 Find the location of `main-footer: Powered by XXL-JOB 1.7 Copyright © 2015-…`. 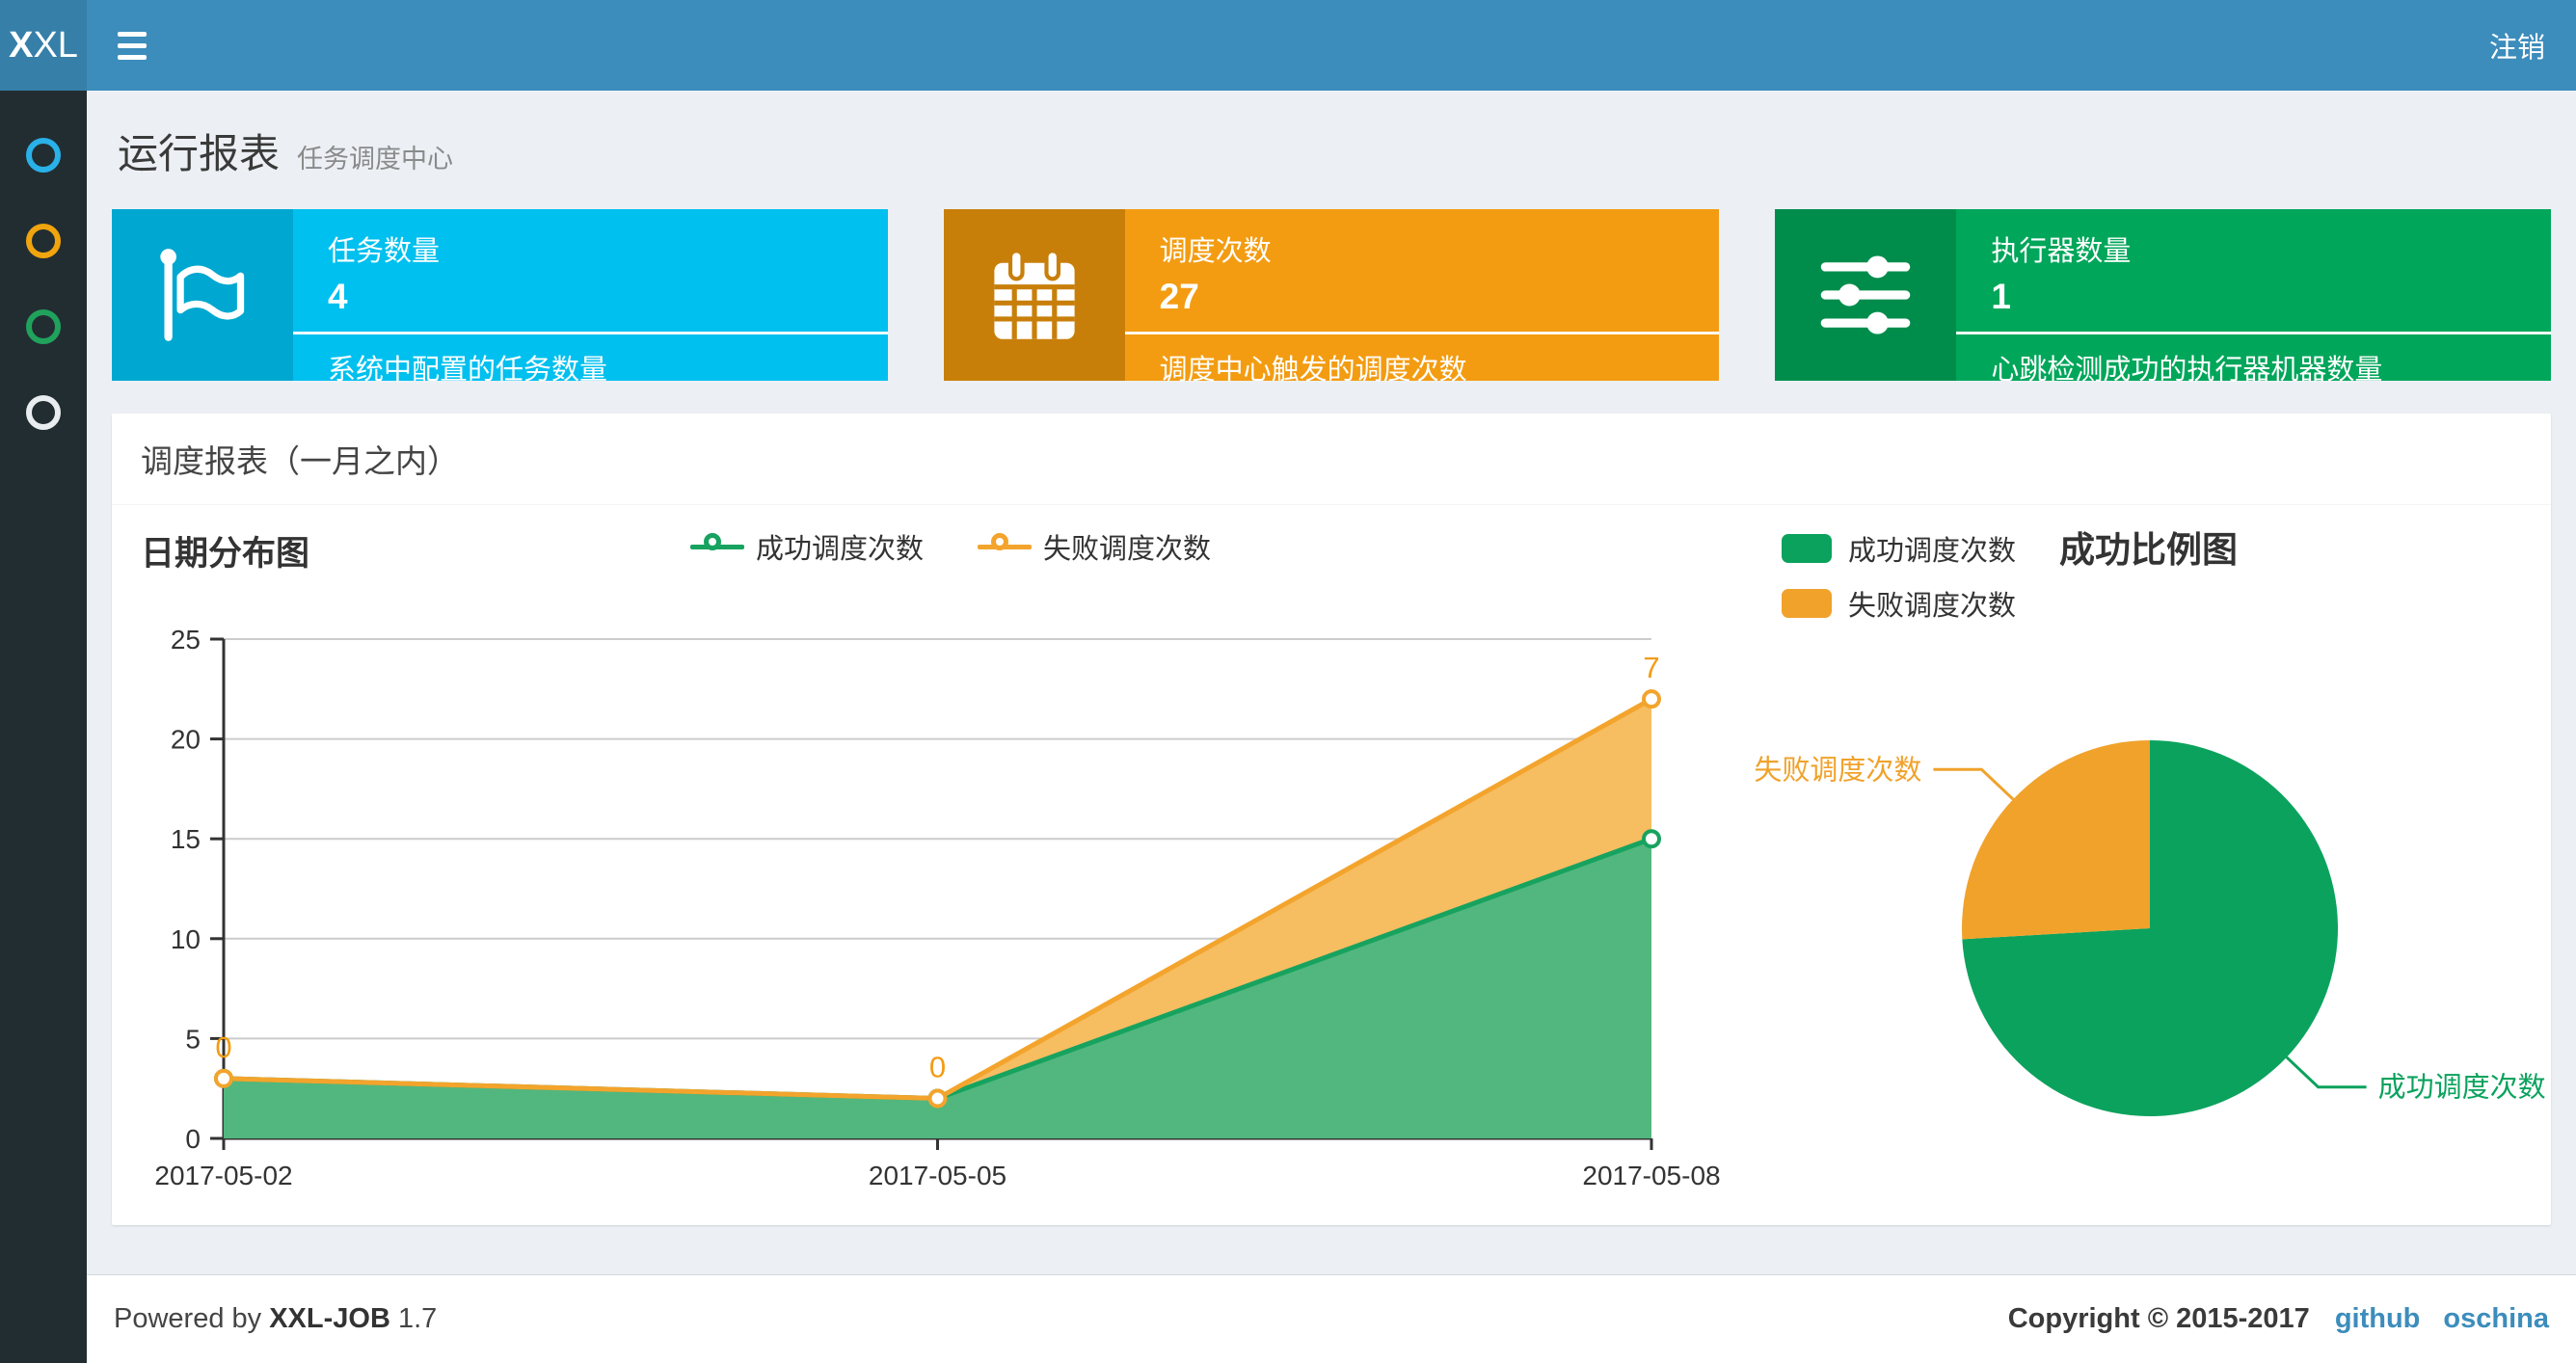

main-footer: Powered by XXL-JOB 1.7 Copyright © 2015-… is located at coordinates (1331, 1318).